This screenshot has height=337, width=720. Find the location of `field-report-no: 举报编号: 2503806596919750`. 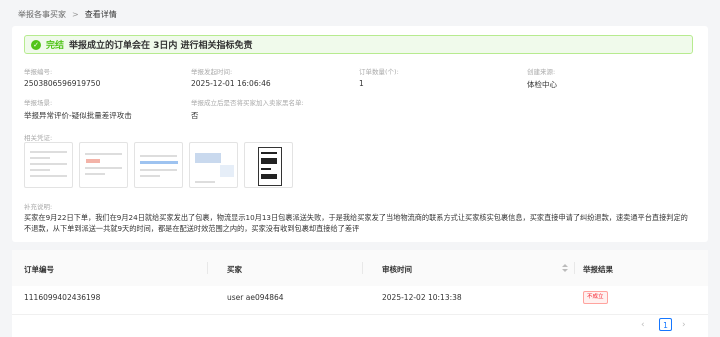

field-report-no: 举报编号: 2503806596919750 is located at coordinates (62, 77).